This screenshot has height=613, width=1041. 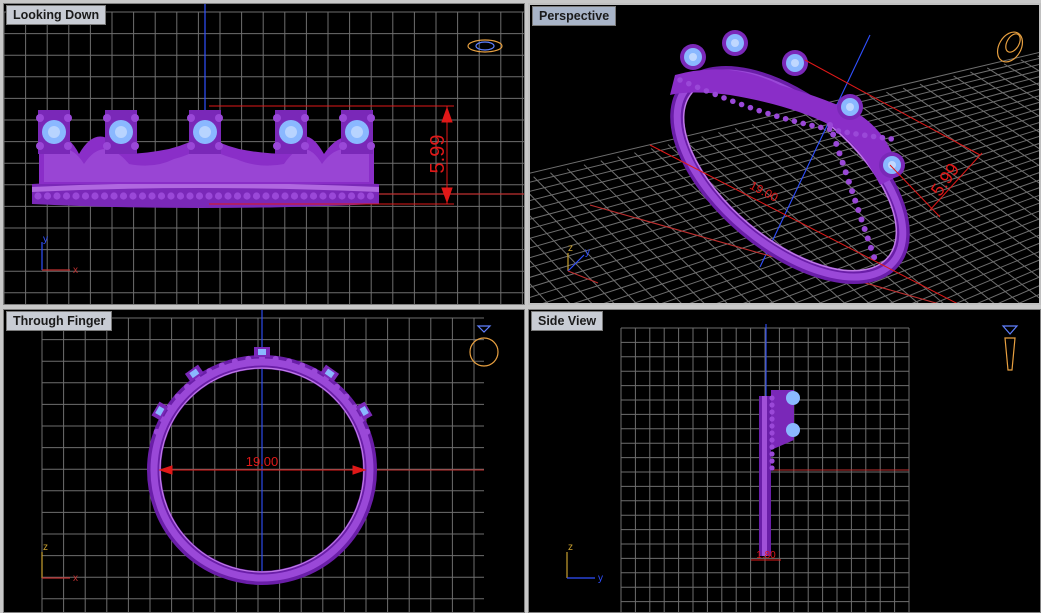 I want to click on viewport-title: Through Finger, so click(x=59, y=321).